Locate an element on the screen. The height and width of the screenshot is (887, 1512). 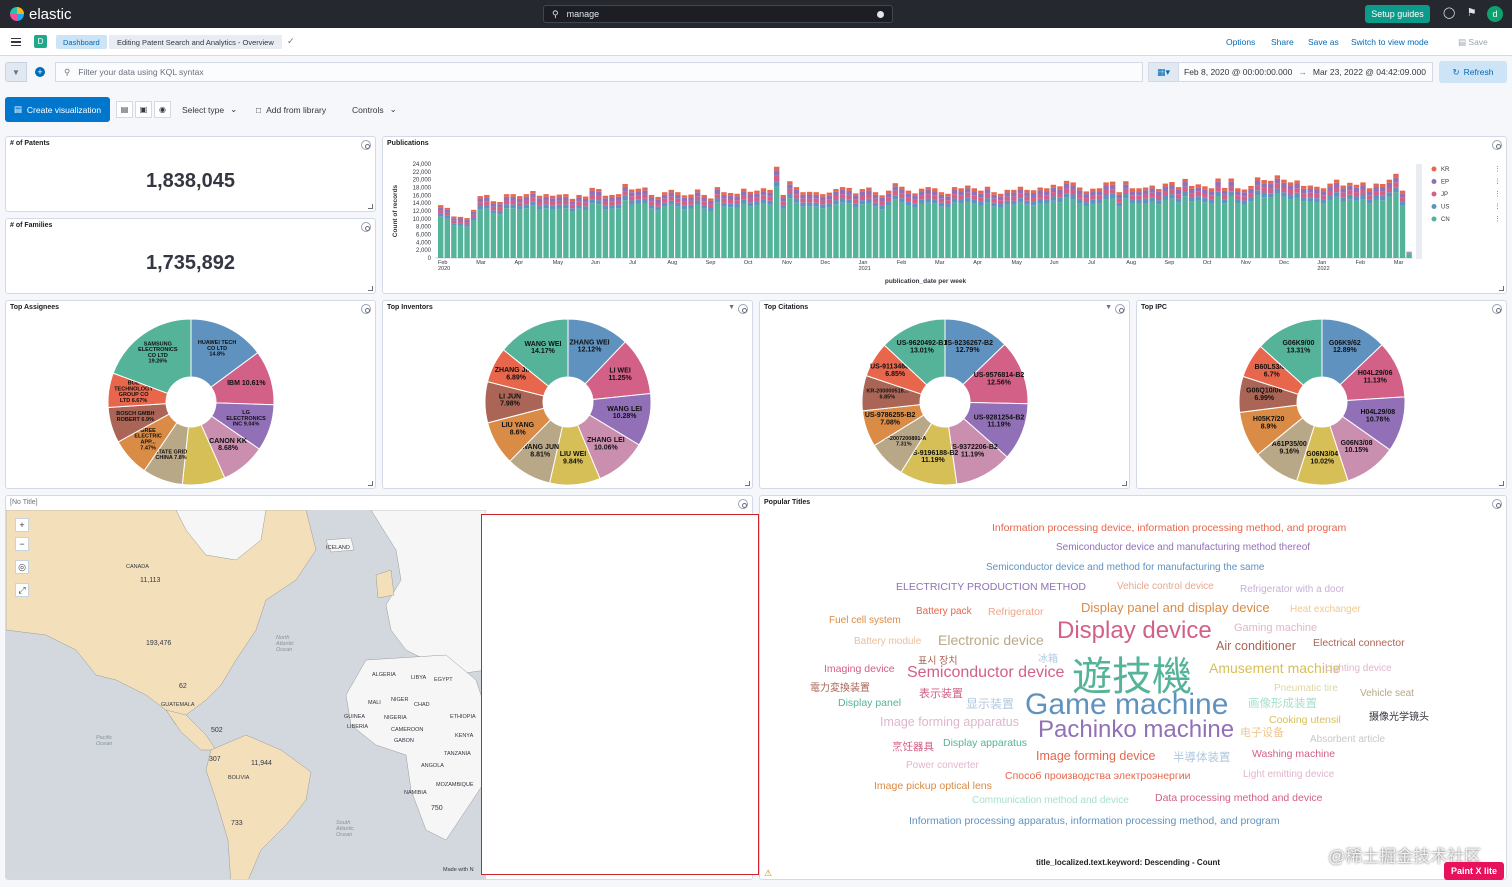
help-icon: ◯ is located at coordinates (1449, 13).